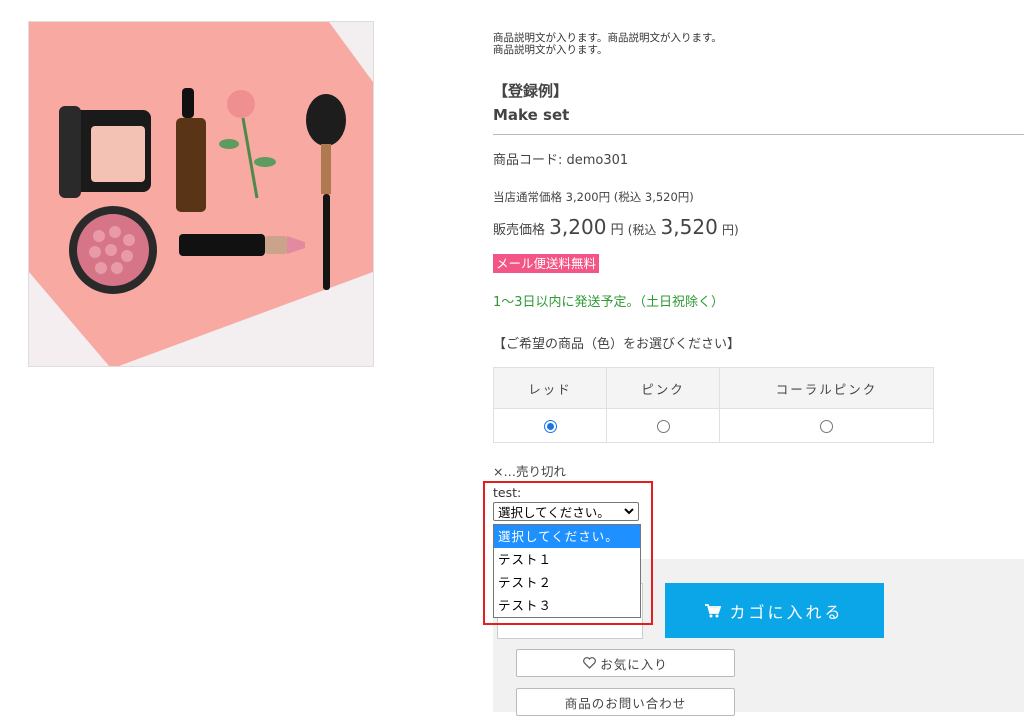 The image size is (1024, 716). I want to click on variant-radio-pink, so click(663, 426).